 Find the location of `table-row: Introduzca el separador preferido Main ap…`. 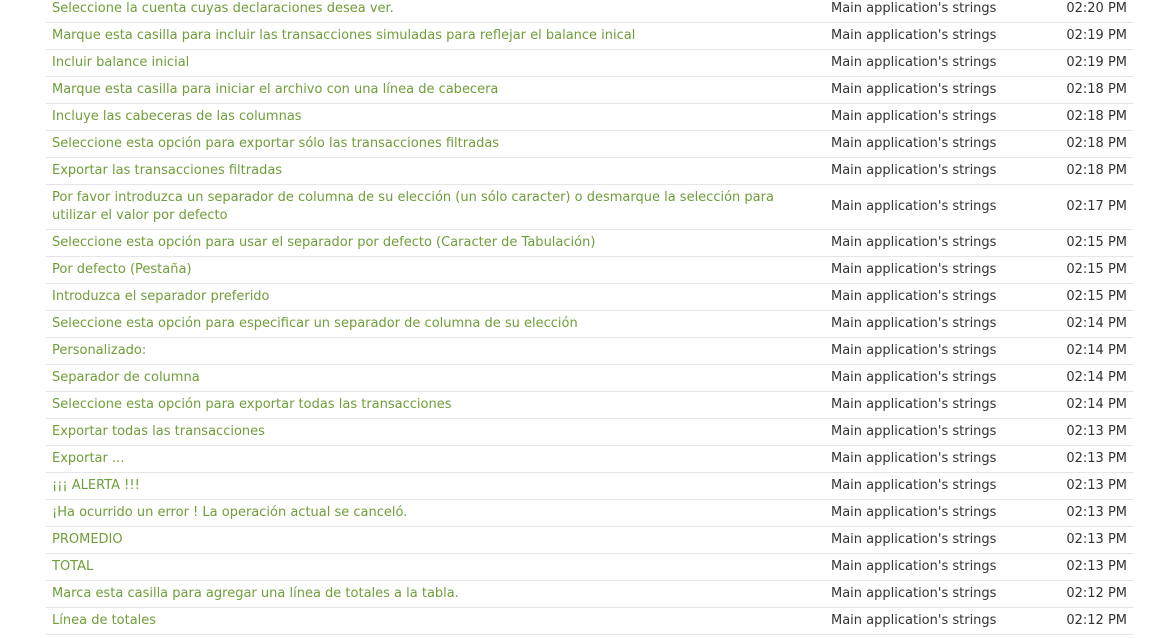

table-row: Introduzca el separador preferido Main ap… is located at coordinates (589, 297).